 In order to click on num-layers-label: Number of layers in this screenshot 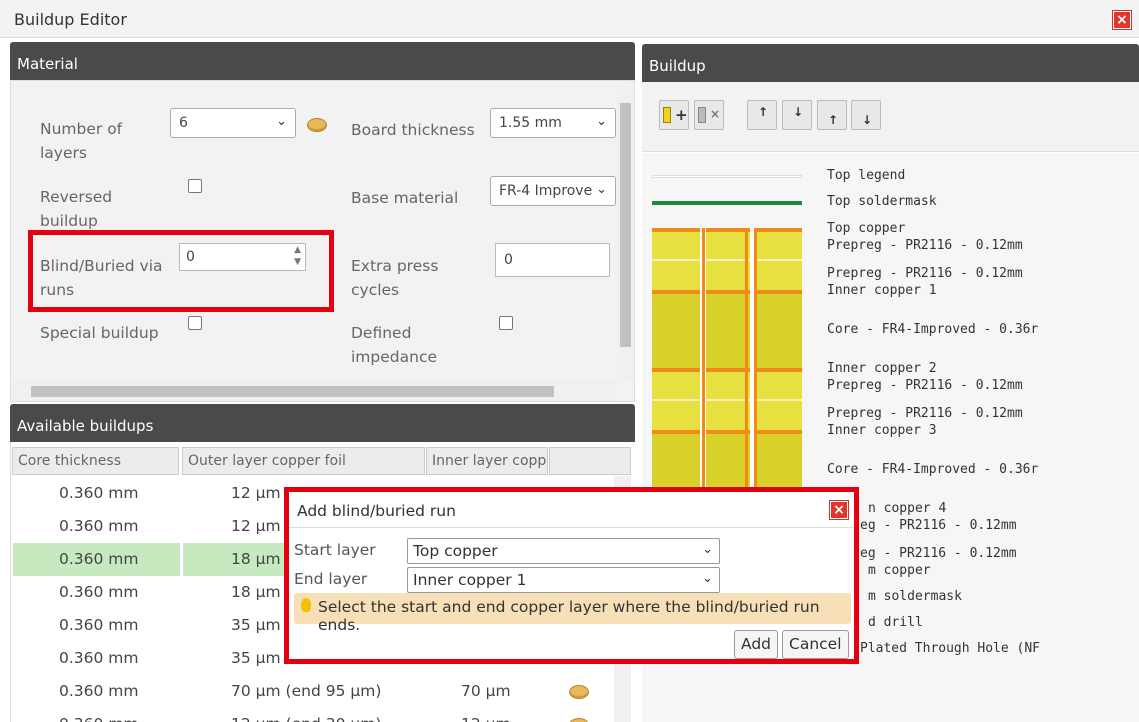, I will do `click(81, 141)`.